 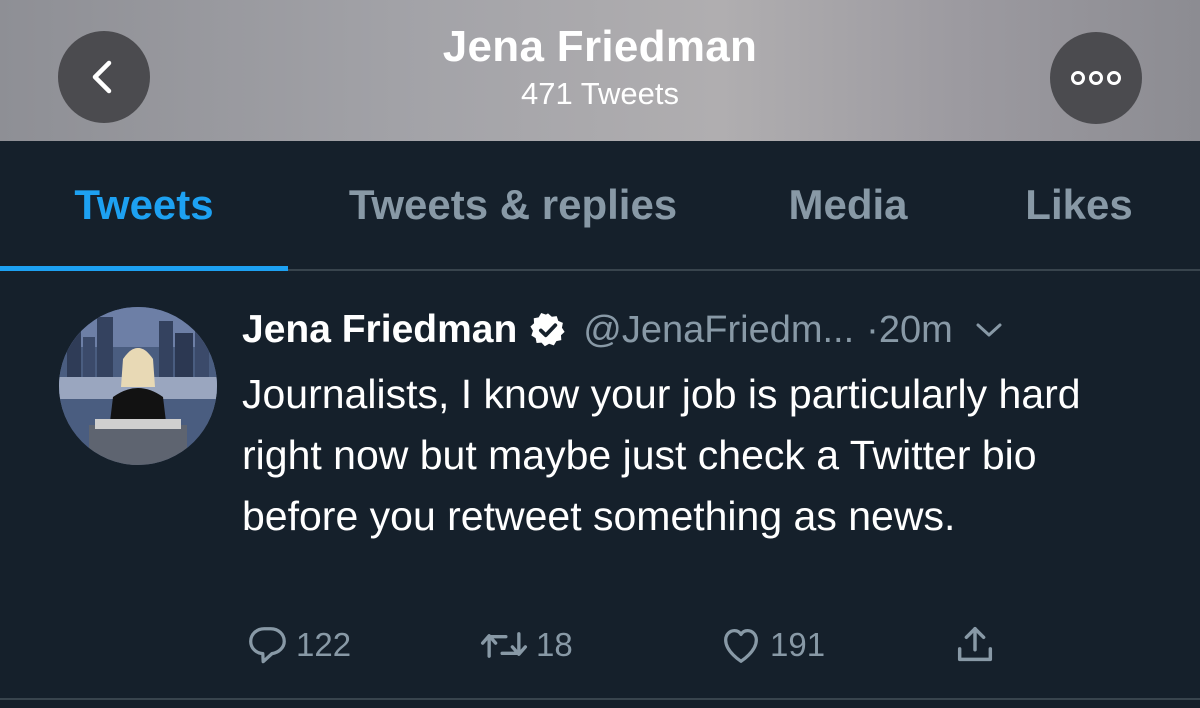 I want to click on retweet-button: 18, so click(x=525, y=645).